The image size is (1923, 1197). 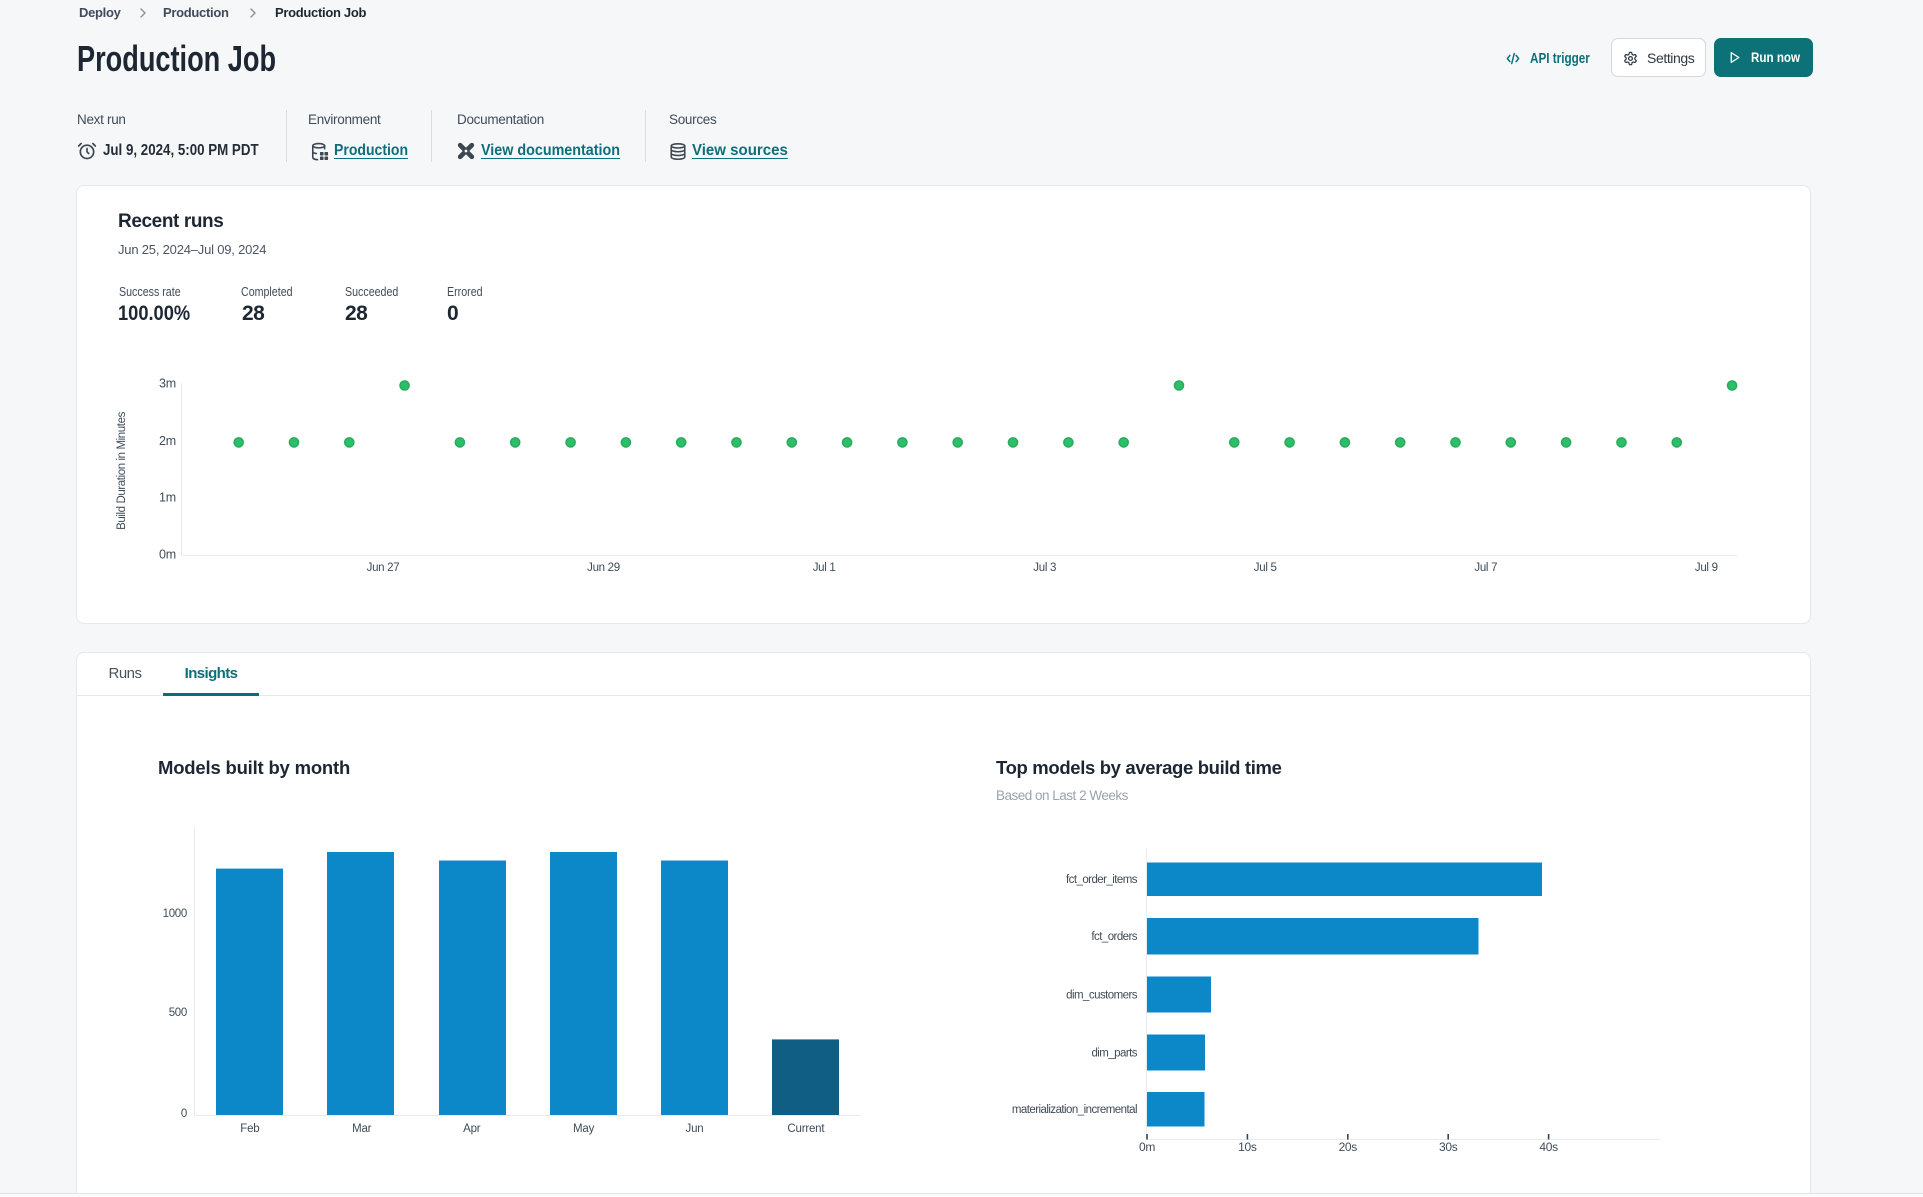 What do you see at coordinates (1102, 880) in the screenshot?
I see `svg-text: fct_order_items` at bounding box center [1102, 880].